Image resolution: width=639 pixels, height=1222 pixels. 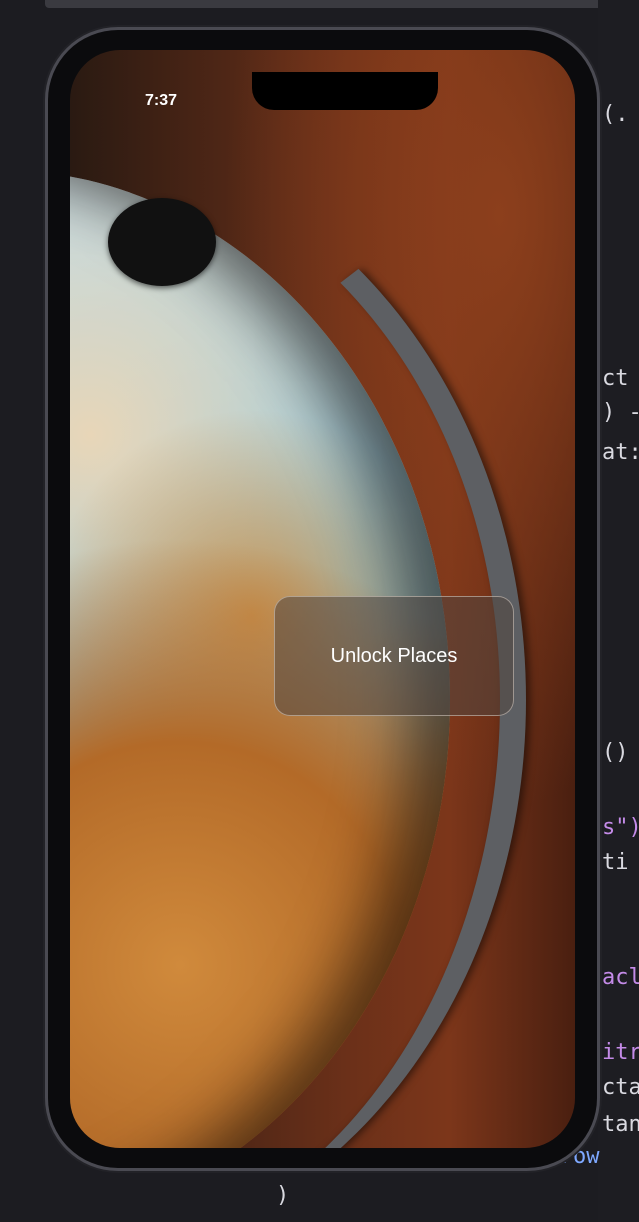 I want to click on code-line: (), so click(x=615, y=752).